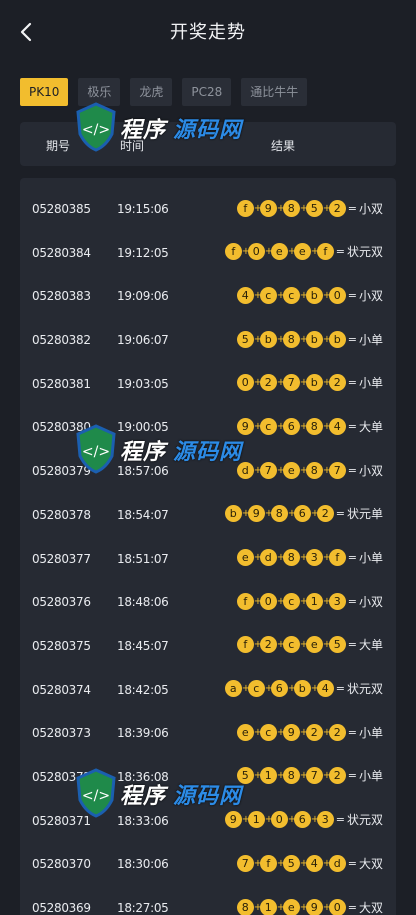  I want to click on period-number: 05280382, so click(61, 340).